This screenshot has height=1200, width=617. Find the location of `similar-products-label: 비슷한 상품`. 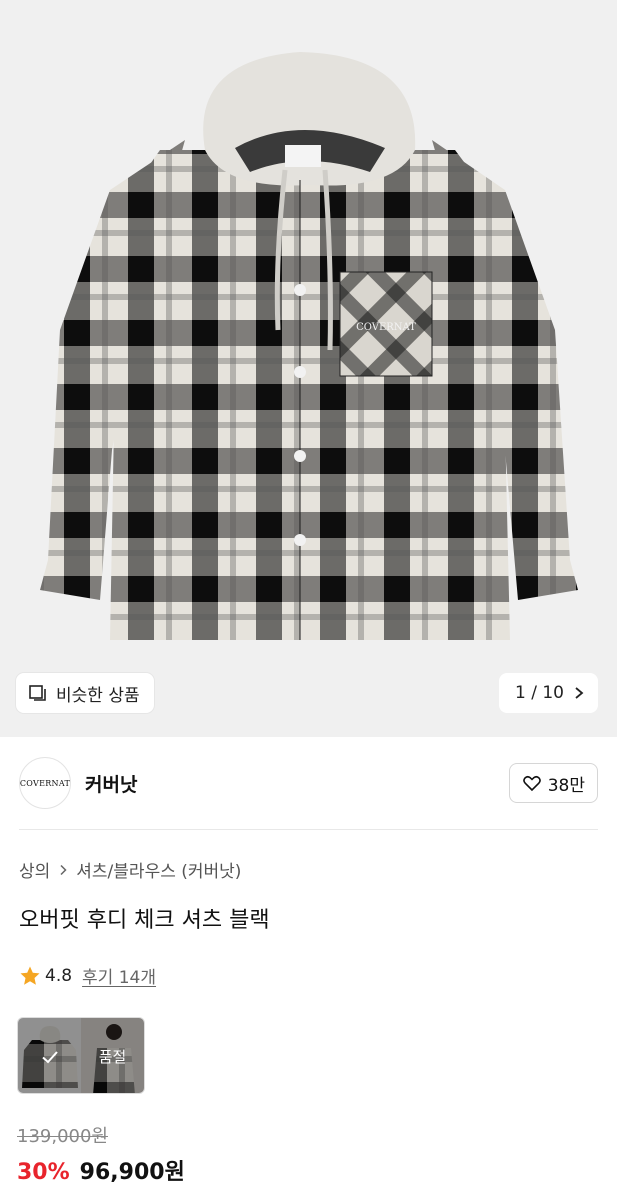

similar-products-label: 비슷한 상품 is located at coordinates (98, 695).